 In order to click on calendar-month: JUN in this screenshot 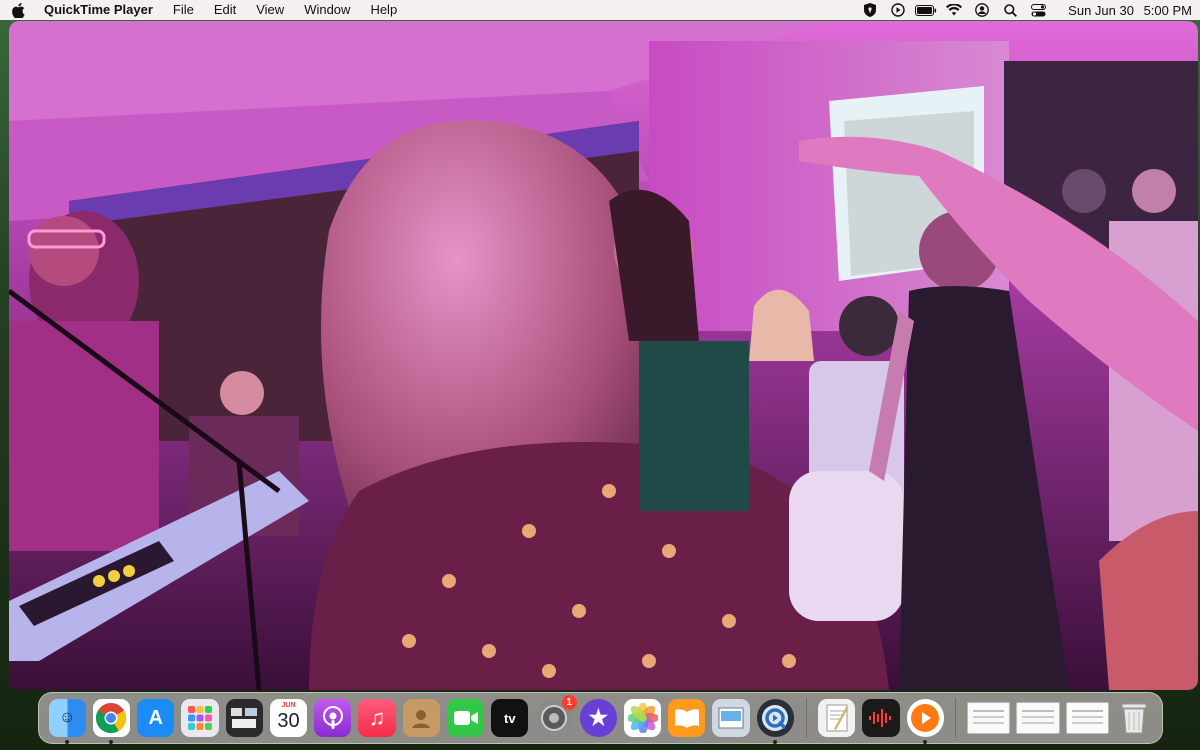, I will do `click(288, 705)`.